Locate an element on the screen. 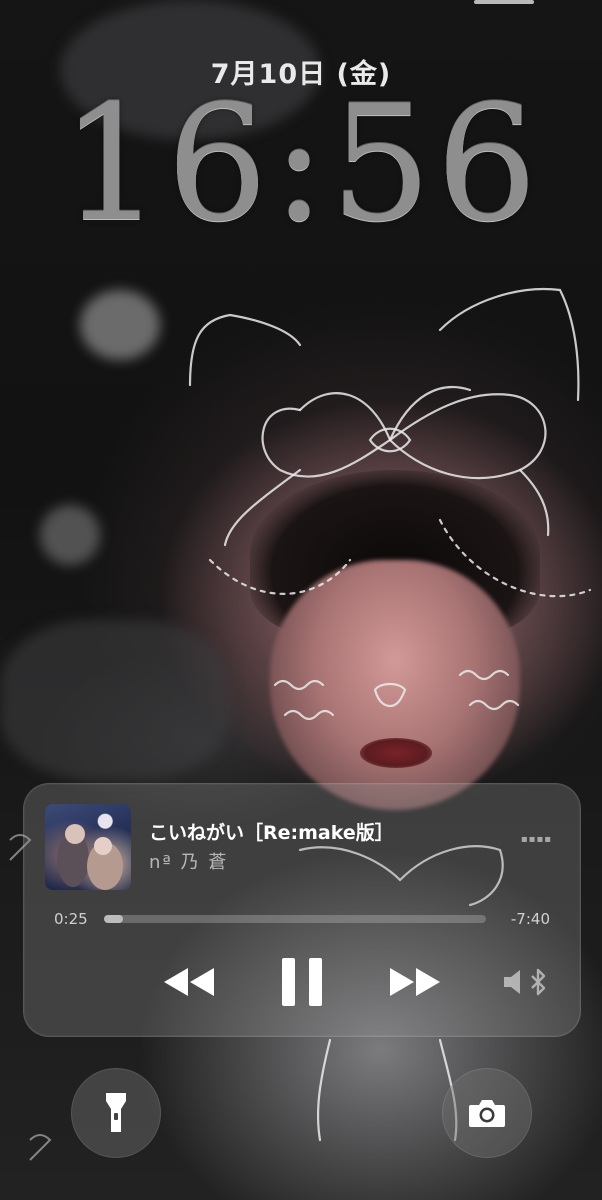 The height and width of the screenshot is (1200, 602). elapsed-time: 0:25 is located at coordinates (71, 919).